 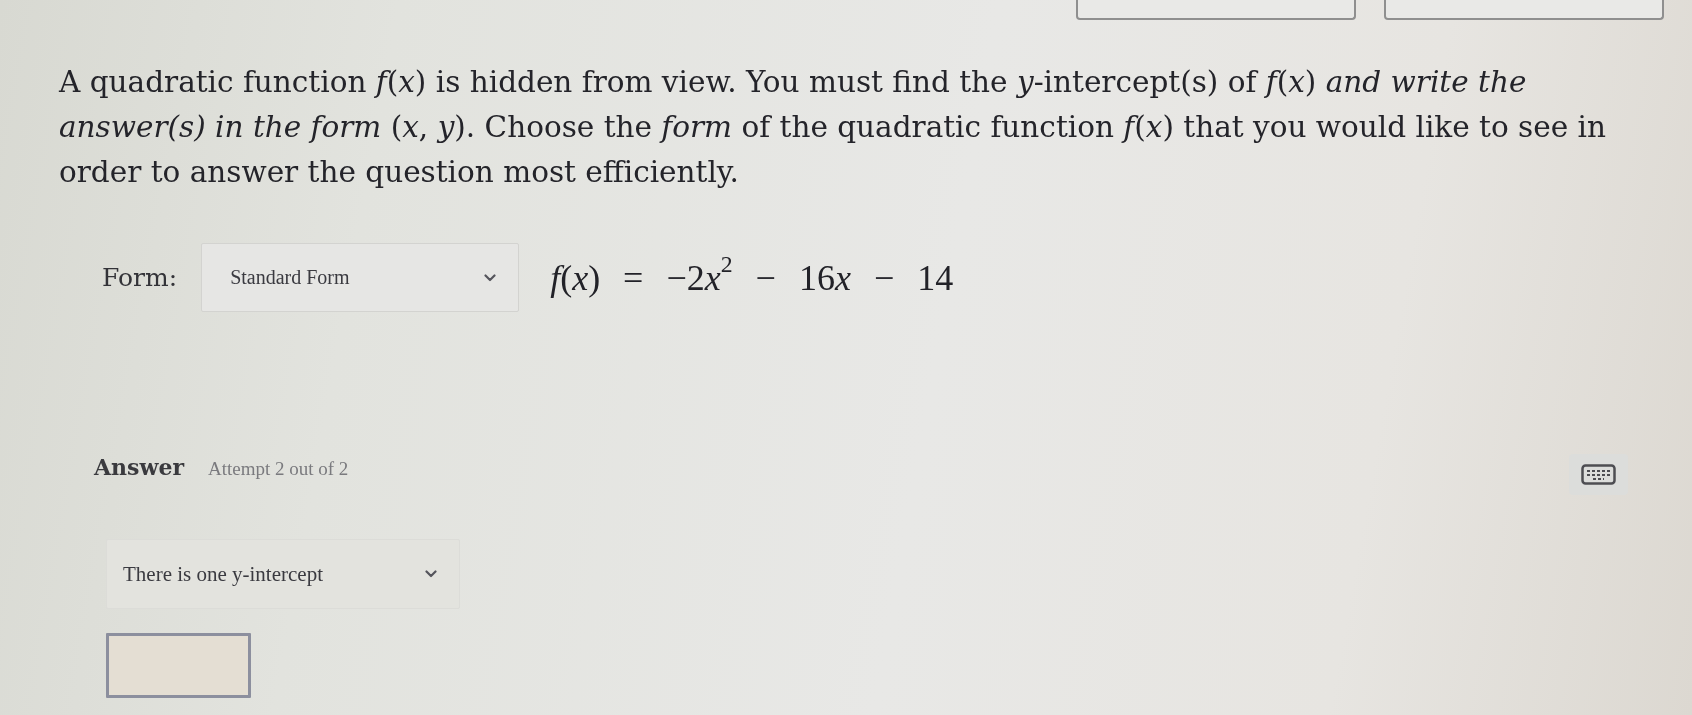 I want to click on answer-input-field, so click(x=178, y=665).